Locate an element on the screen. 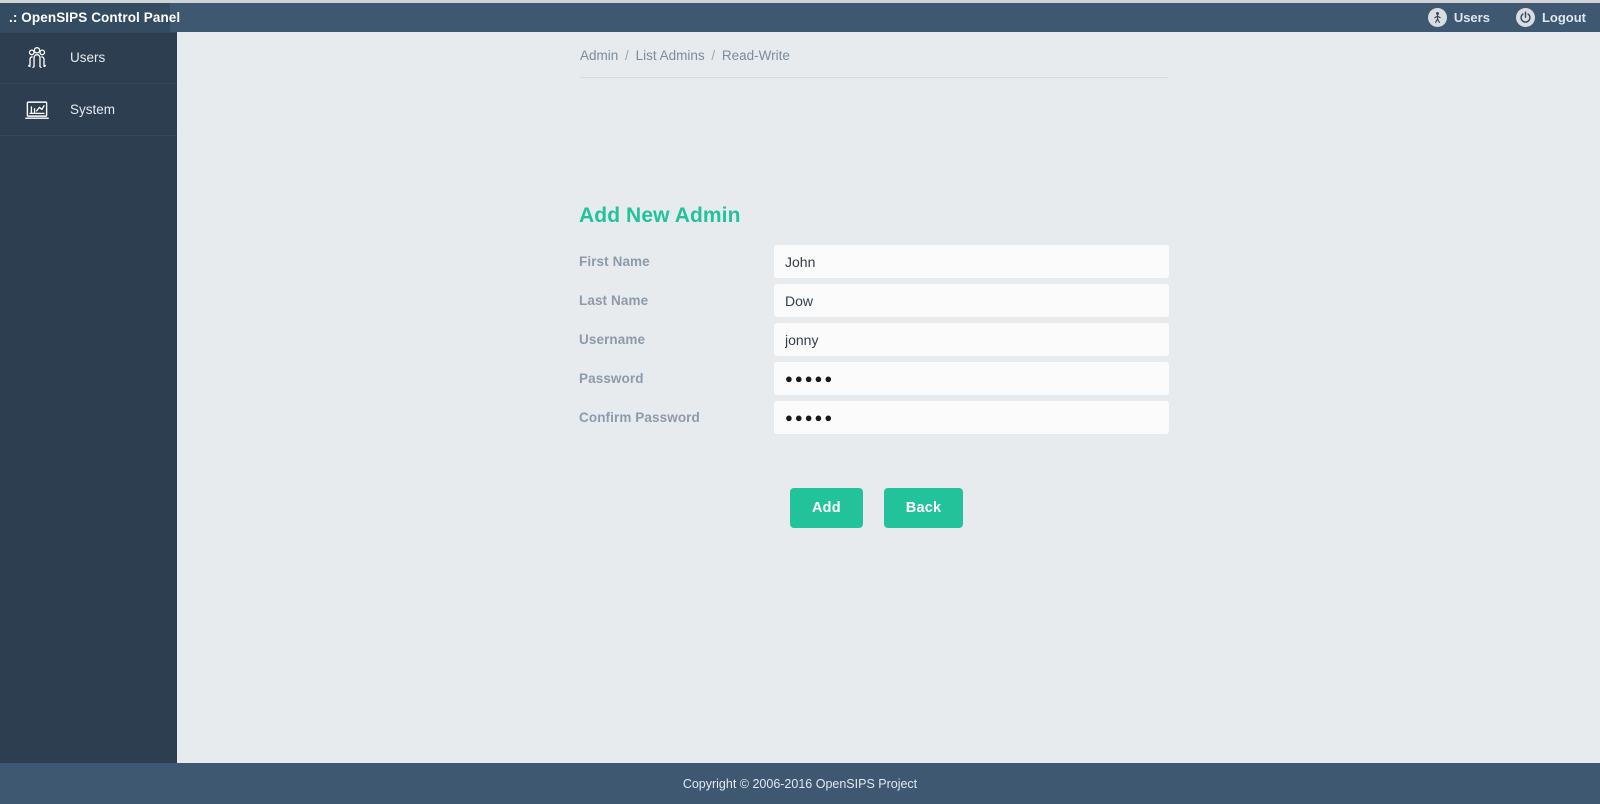  form-row-last-name: Last Name is located at coordinates (874, 300).